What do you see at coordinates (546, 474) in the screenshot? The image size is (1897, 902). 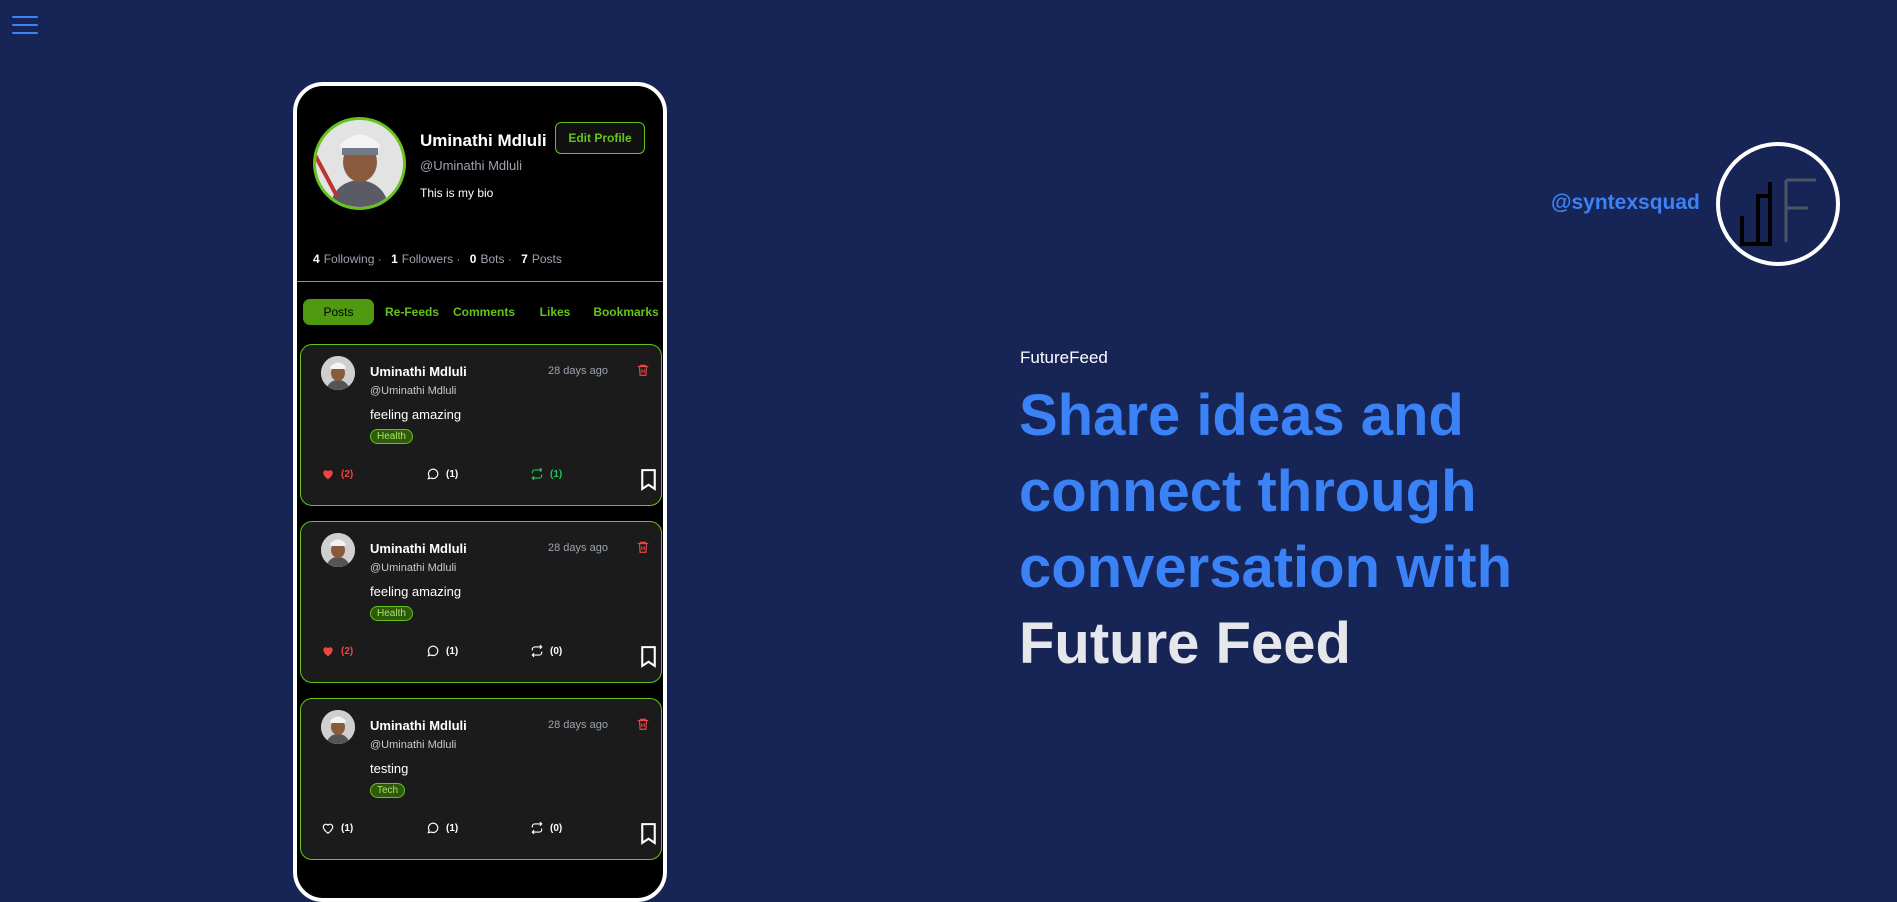 I see `refeed-button: (1)` at bounding box center [546, 474].